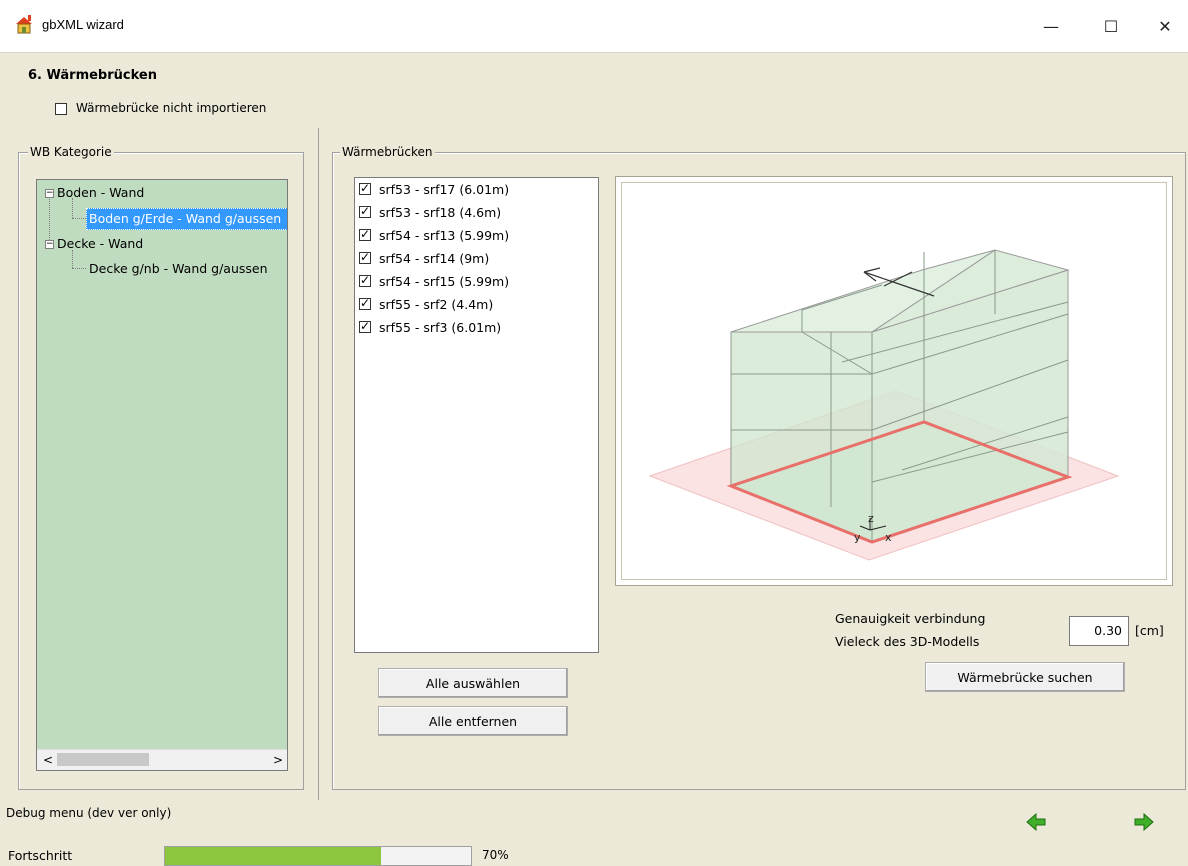 This screenshot has width=1188, height=866. What do you see at coordinates (444, 235) in the screenshot?
I see `item-label: srf54 - srf13 (5.99m)` at bounding box center [444, 235].